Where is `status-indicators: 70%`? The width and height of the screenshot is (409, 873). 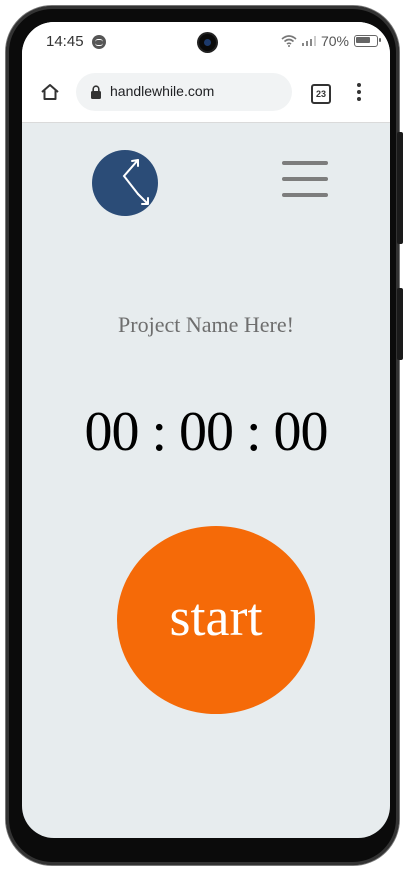
status-indicators: 70% is located at coordinates (331, 41).